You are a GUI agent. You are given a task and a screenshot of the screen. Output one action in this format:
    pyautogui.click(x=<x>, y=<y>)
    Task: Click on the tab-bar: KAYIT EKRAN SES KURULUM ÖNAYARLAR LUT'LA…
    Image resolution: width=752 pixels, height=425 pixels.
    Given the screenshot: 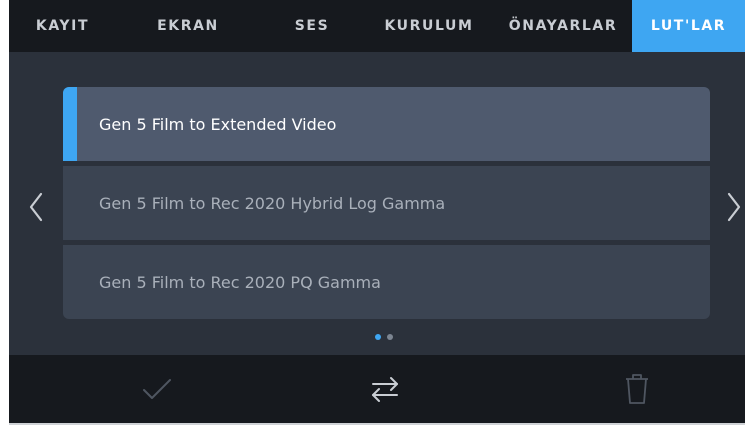 What is the action you would take?
    pyautogui.click(x=377, y=26)
    